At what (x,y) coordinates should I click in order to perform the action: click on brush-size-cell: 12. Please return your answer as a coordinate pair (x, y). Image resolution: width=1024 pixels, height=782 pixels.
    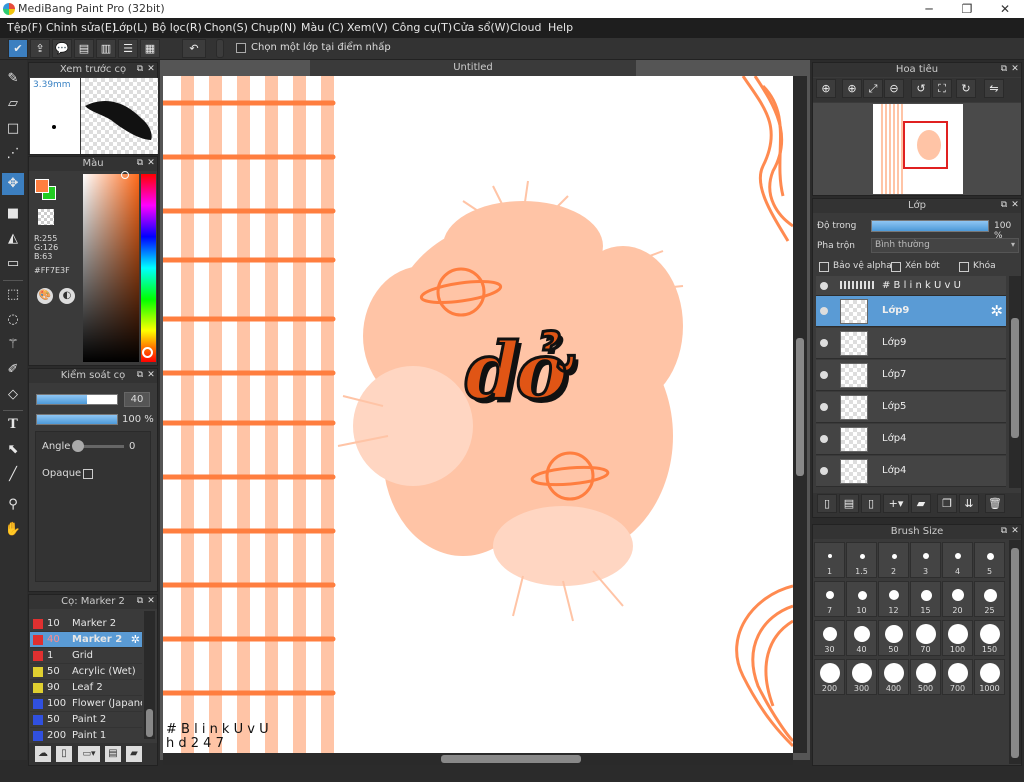
    Looking at the image, I should click on (893, 599).